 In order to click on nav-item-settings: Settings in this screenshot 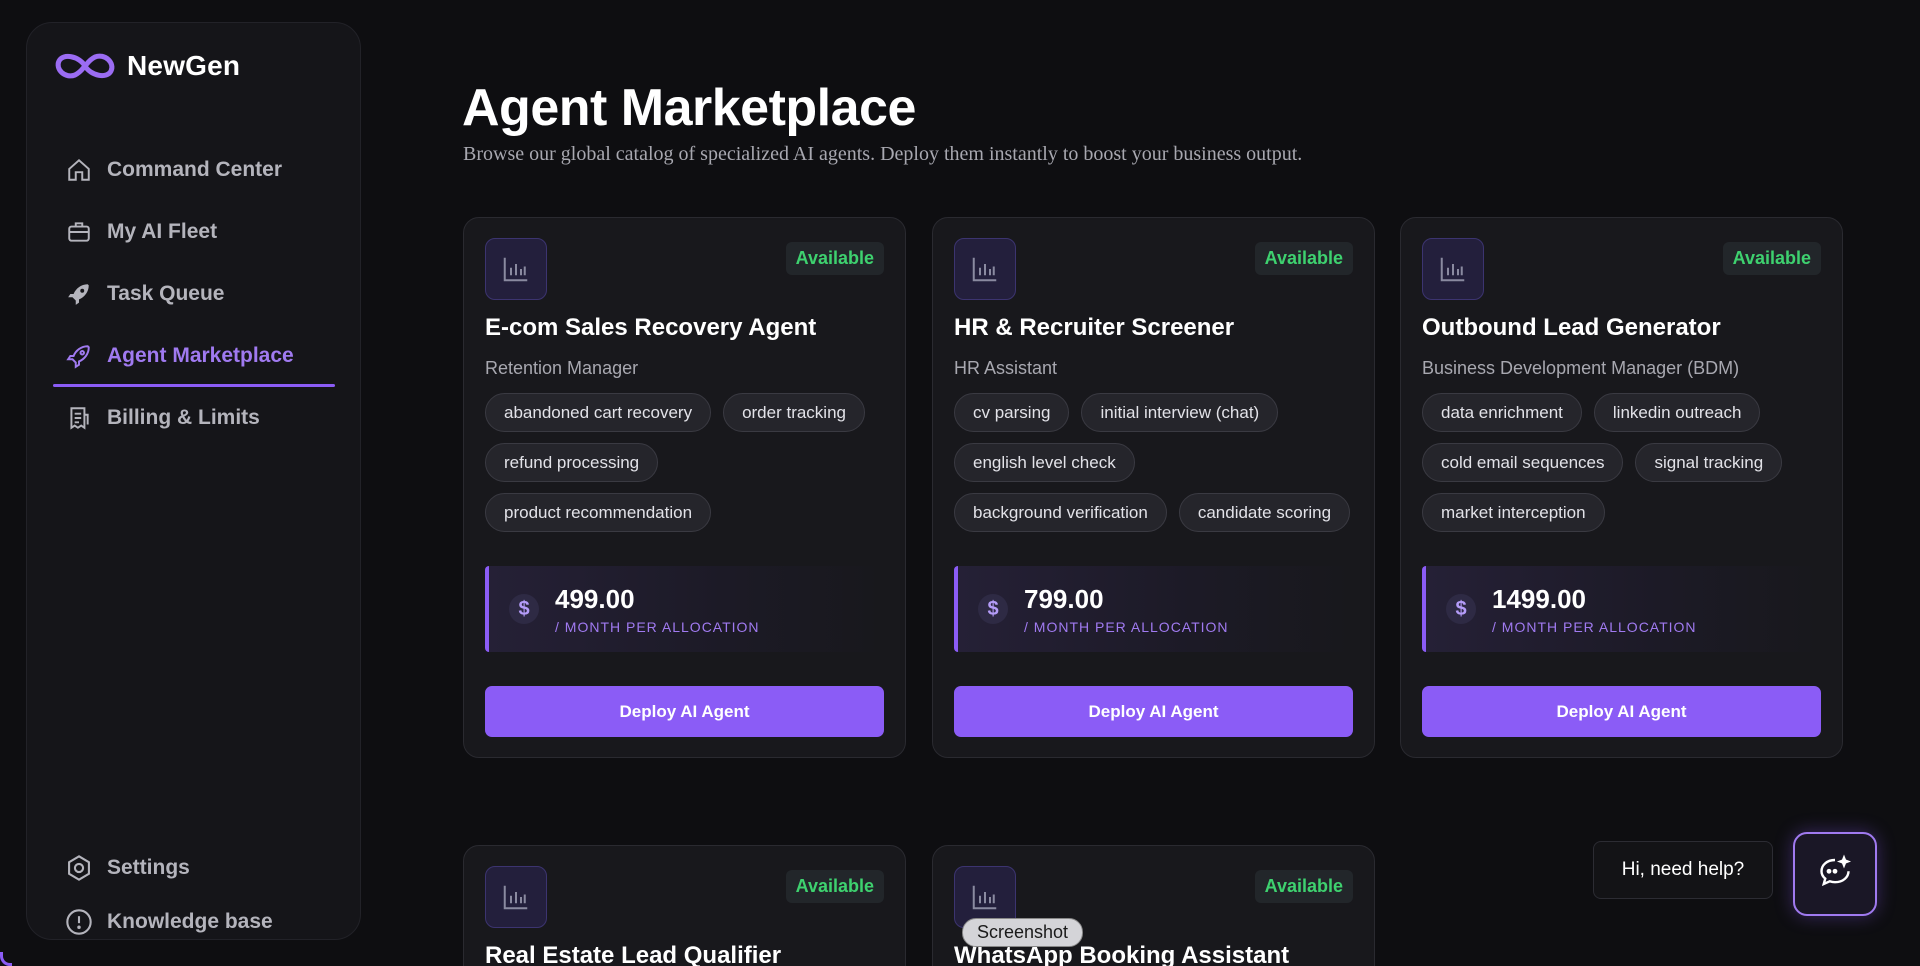, I will do `click(156, 868)`.